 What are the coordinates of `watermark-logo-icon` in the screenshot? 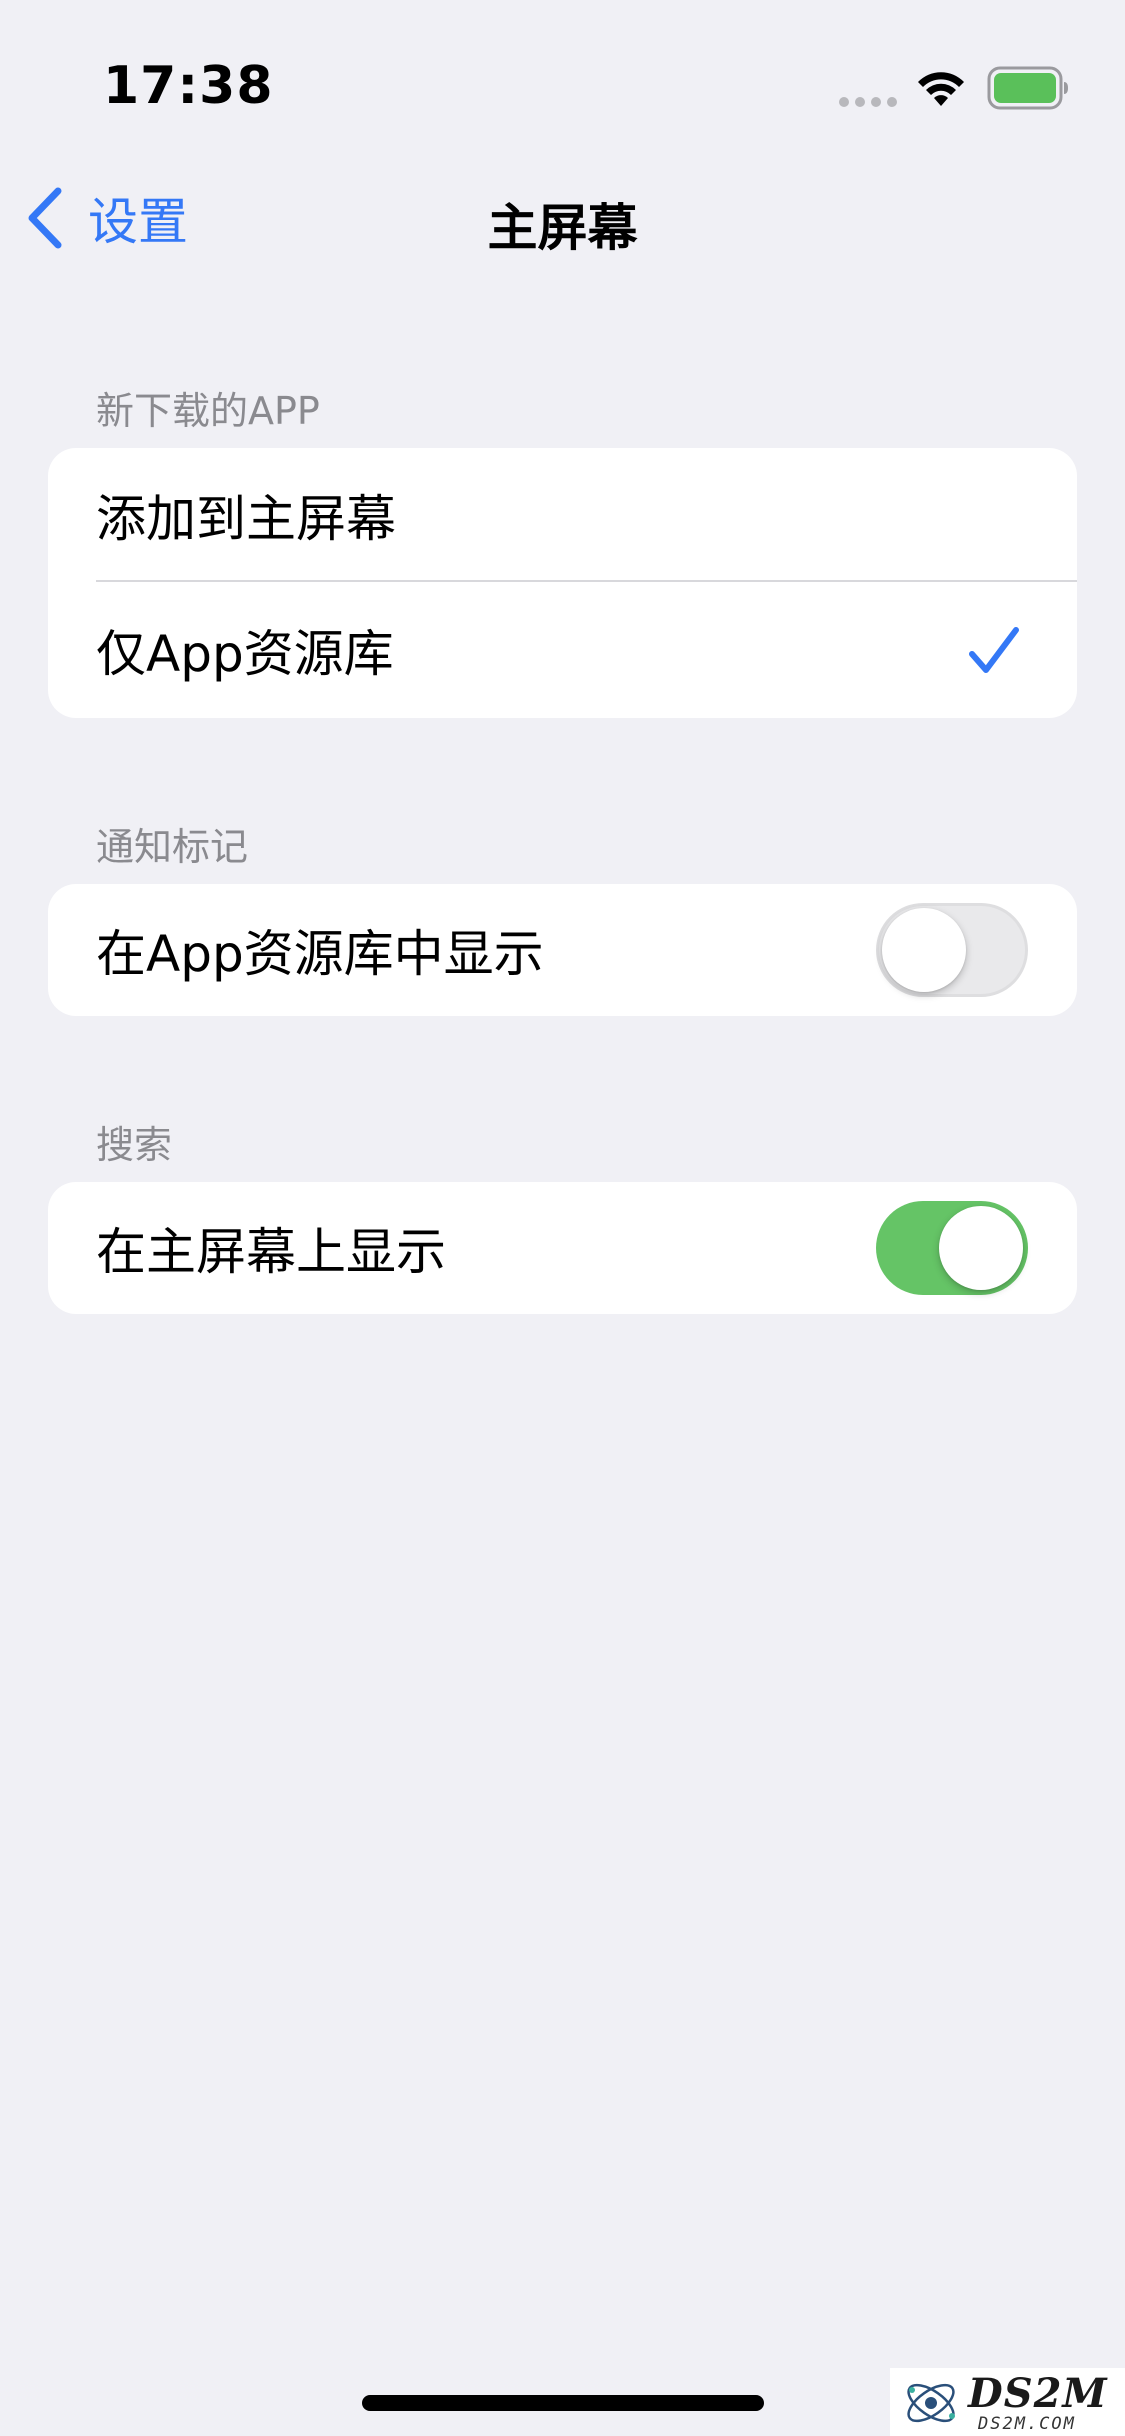 It's located at (931, 2403).